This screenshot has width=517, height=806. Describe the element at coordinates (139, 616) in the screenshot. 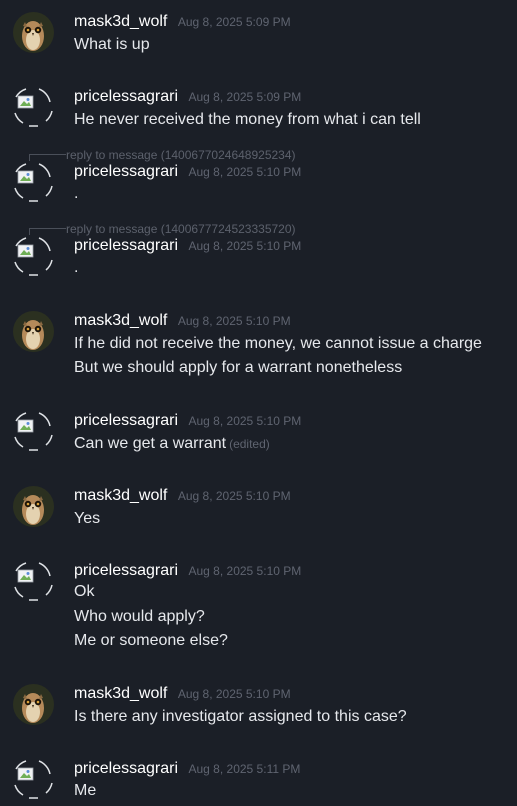

I see `message-text: Who would apply?` at that location.